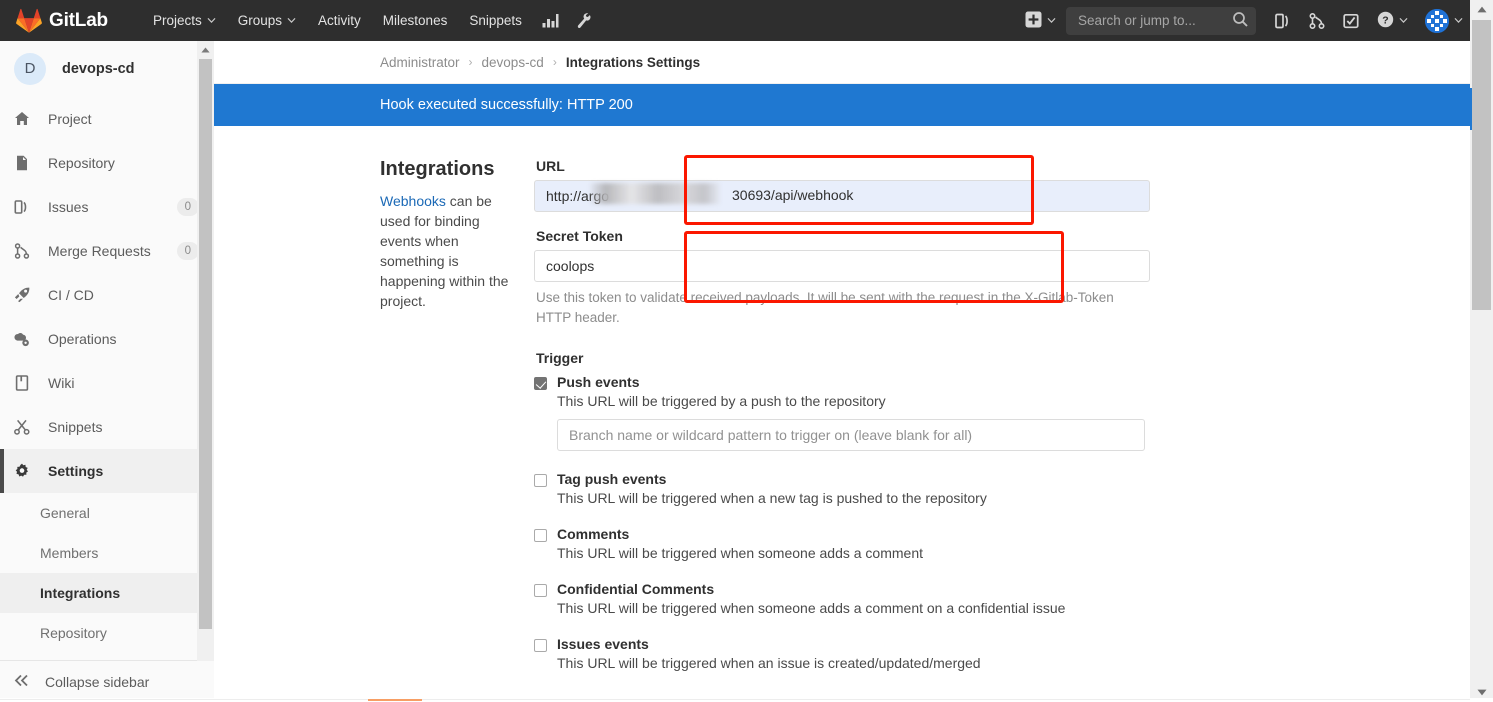  Describe the element at coordinates (22, 383) in the screenshot. I see `book-icon` at that location.